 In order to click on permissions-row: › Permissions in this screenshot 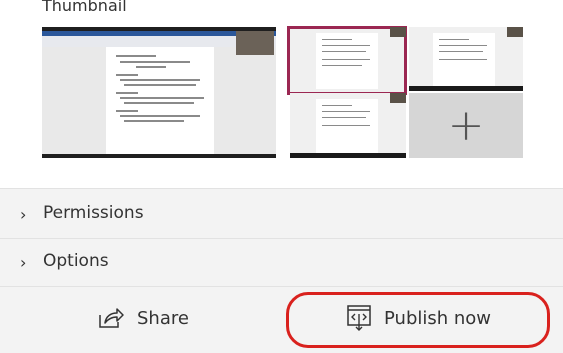, I will do `click(281, 214)`.